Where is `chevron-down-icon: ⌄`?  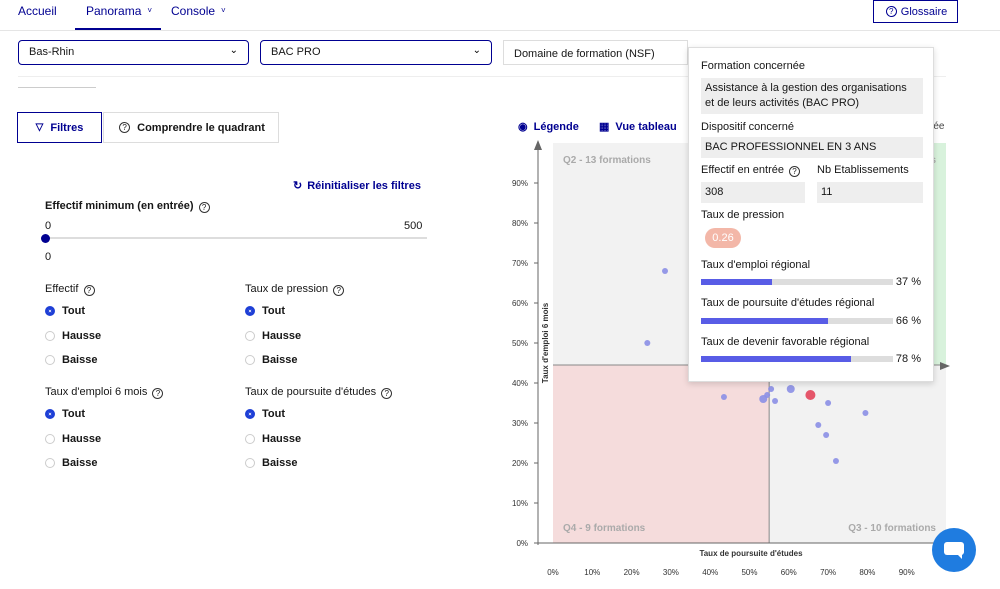 chevron-down-icon: ⌄ is located at coordinates (233, 50).